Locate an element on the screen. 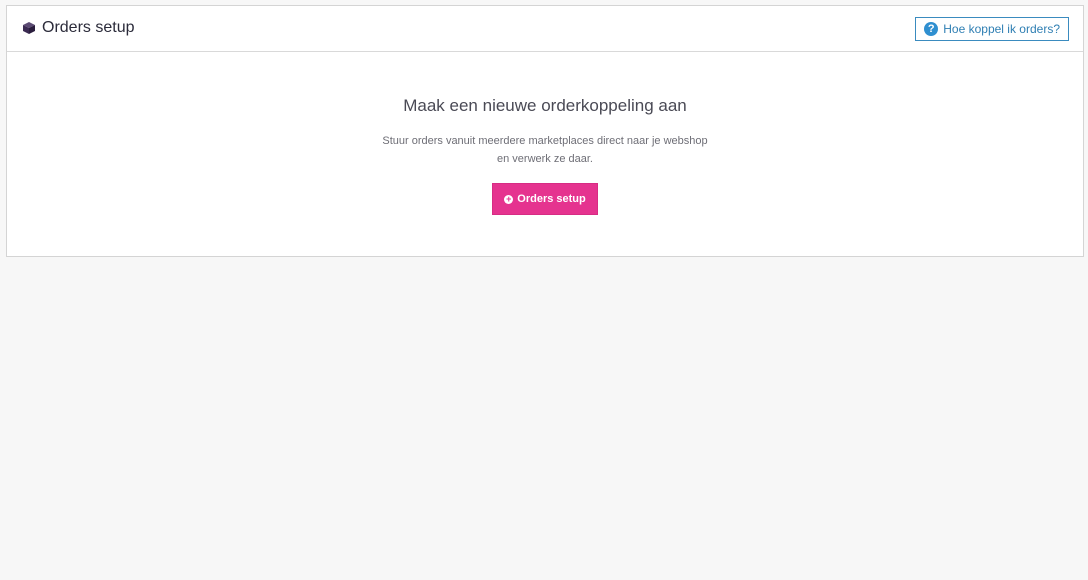  help-button: ? Hoe koppel ik orders? is located at coordinates (992, 29).